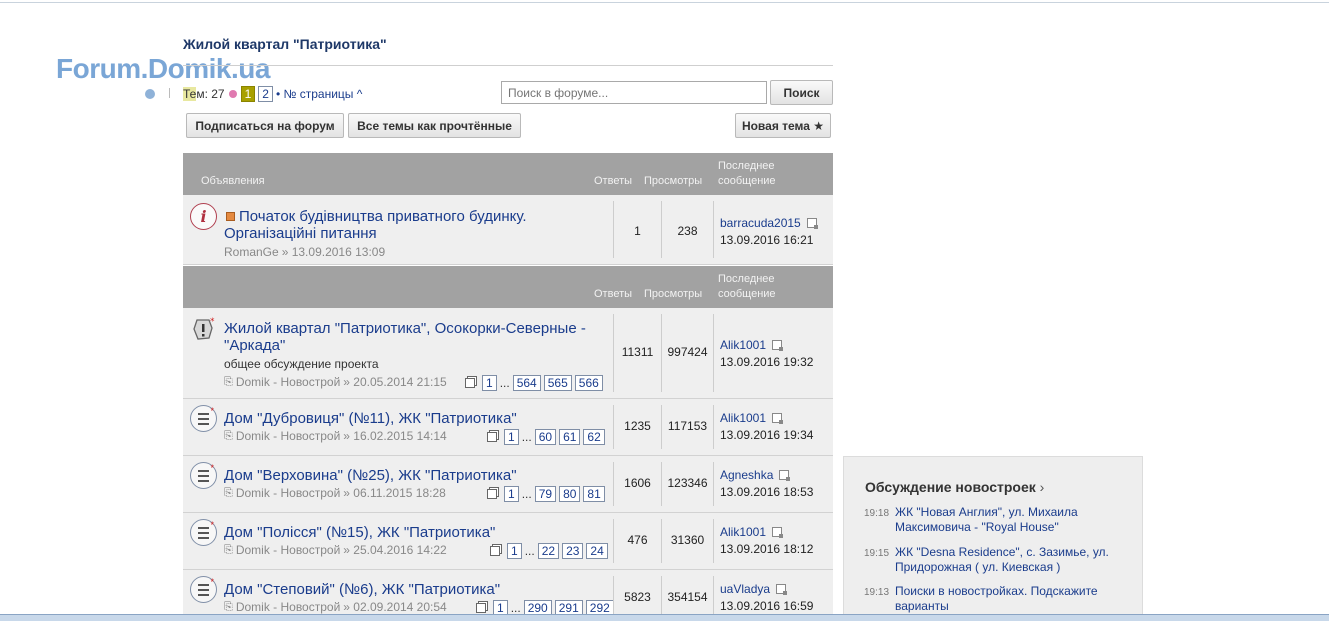  What do you see at coordinates (588, 383) in the screenshot?
I see `topic-page-link: 566` at bounding box center [588, 383].